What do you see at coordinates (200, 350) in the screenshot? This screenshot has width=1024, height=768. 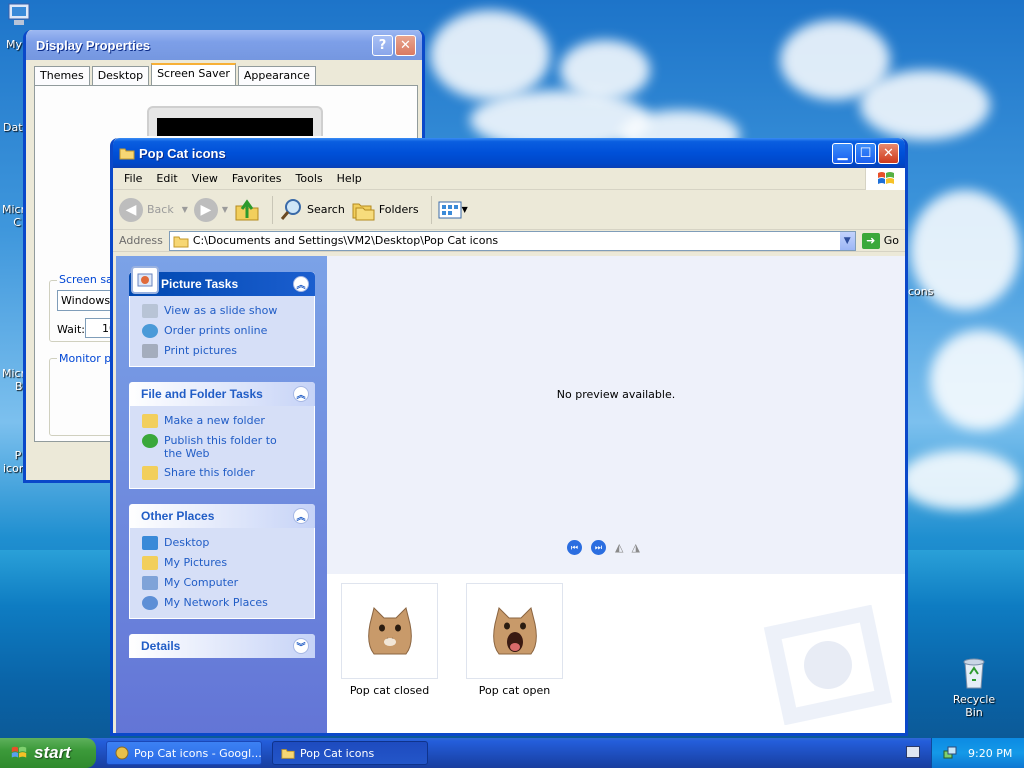 I see `task-label: Print pictures` at bounding box center [200, 350].